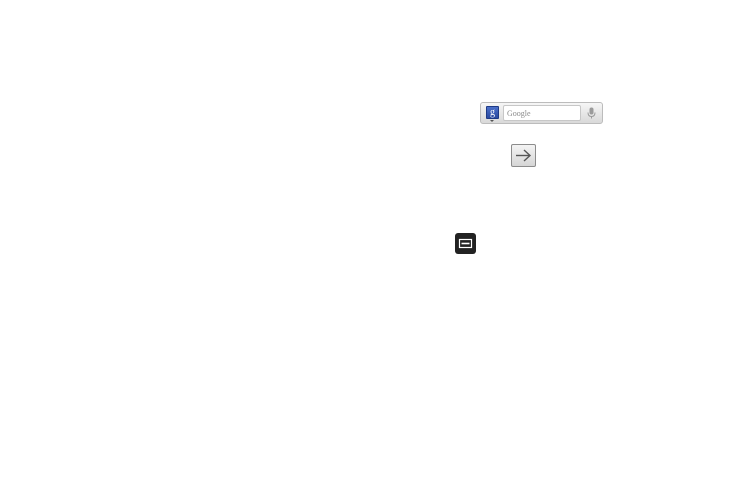 The image size is (734, 490). I want to click on go-arrow-key, so click(523, 155).